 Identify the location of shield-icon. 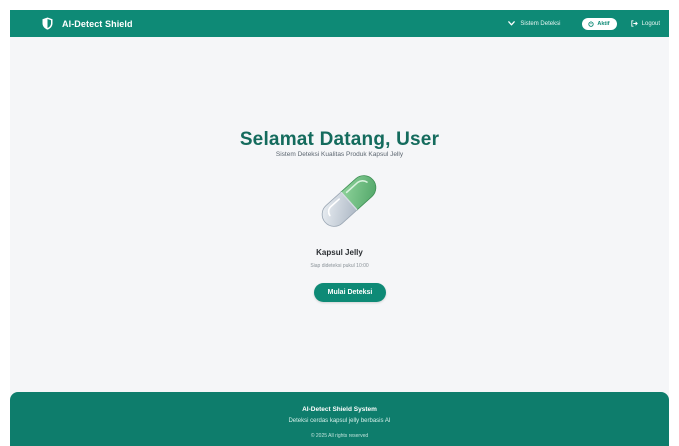
(47, 23).